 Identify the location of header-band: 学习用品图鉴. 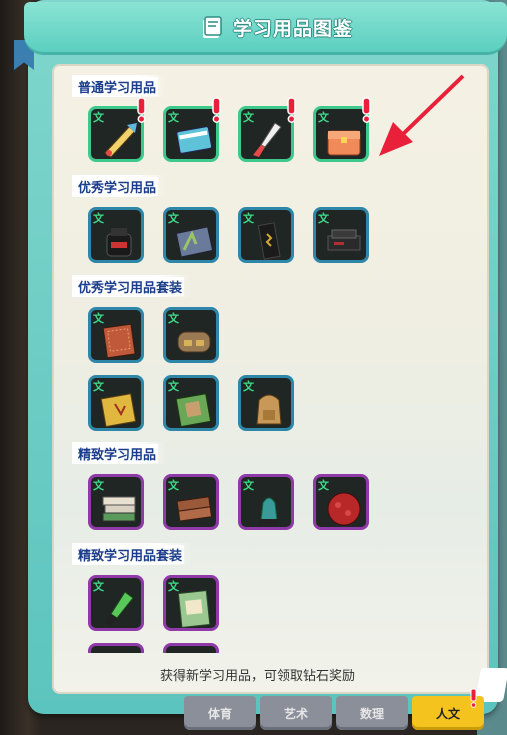
(265, 28).